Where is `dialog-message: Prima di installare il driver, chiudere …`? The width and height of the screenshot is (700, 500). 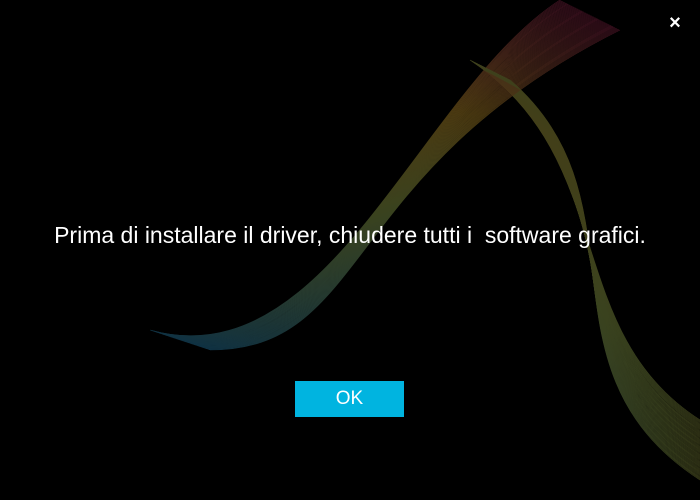 dialog-message: Prima di installare il driver, chiudere … is located at coordinates (350, 235).